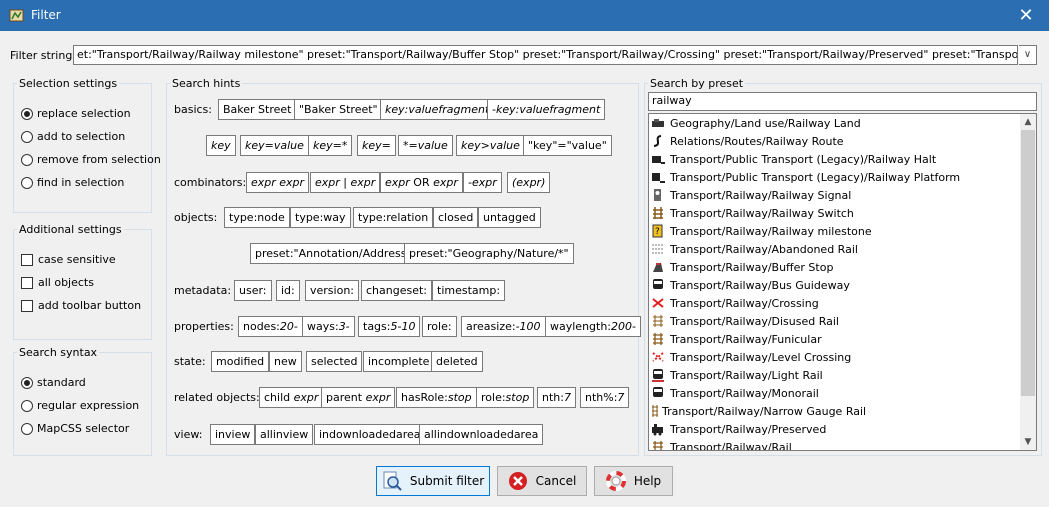 The height and width of the screenshot is (507, 1049). Describe the element at coordinates (751, 357) in the screenshot. I see `list-item: Transport/Railway/Level Crossing` at that location.